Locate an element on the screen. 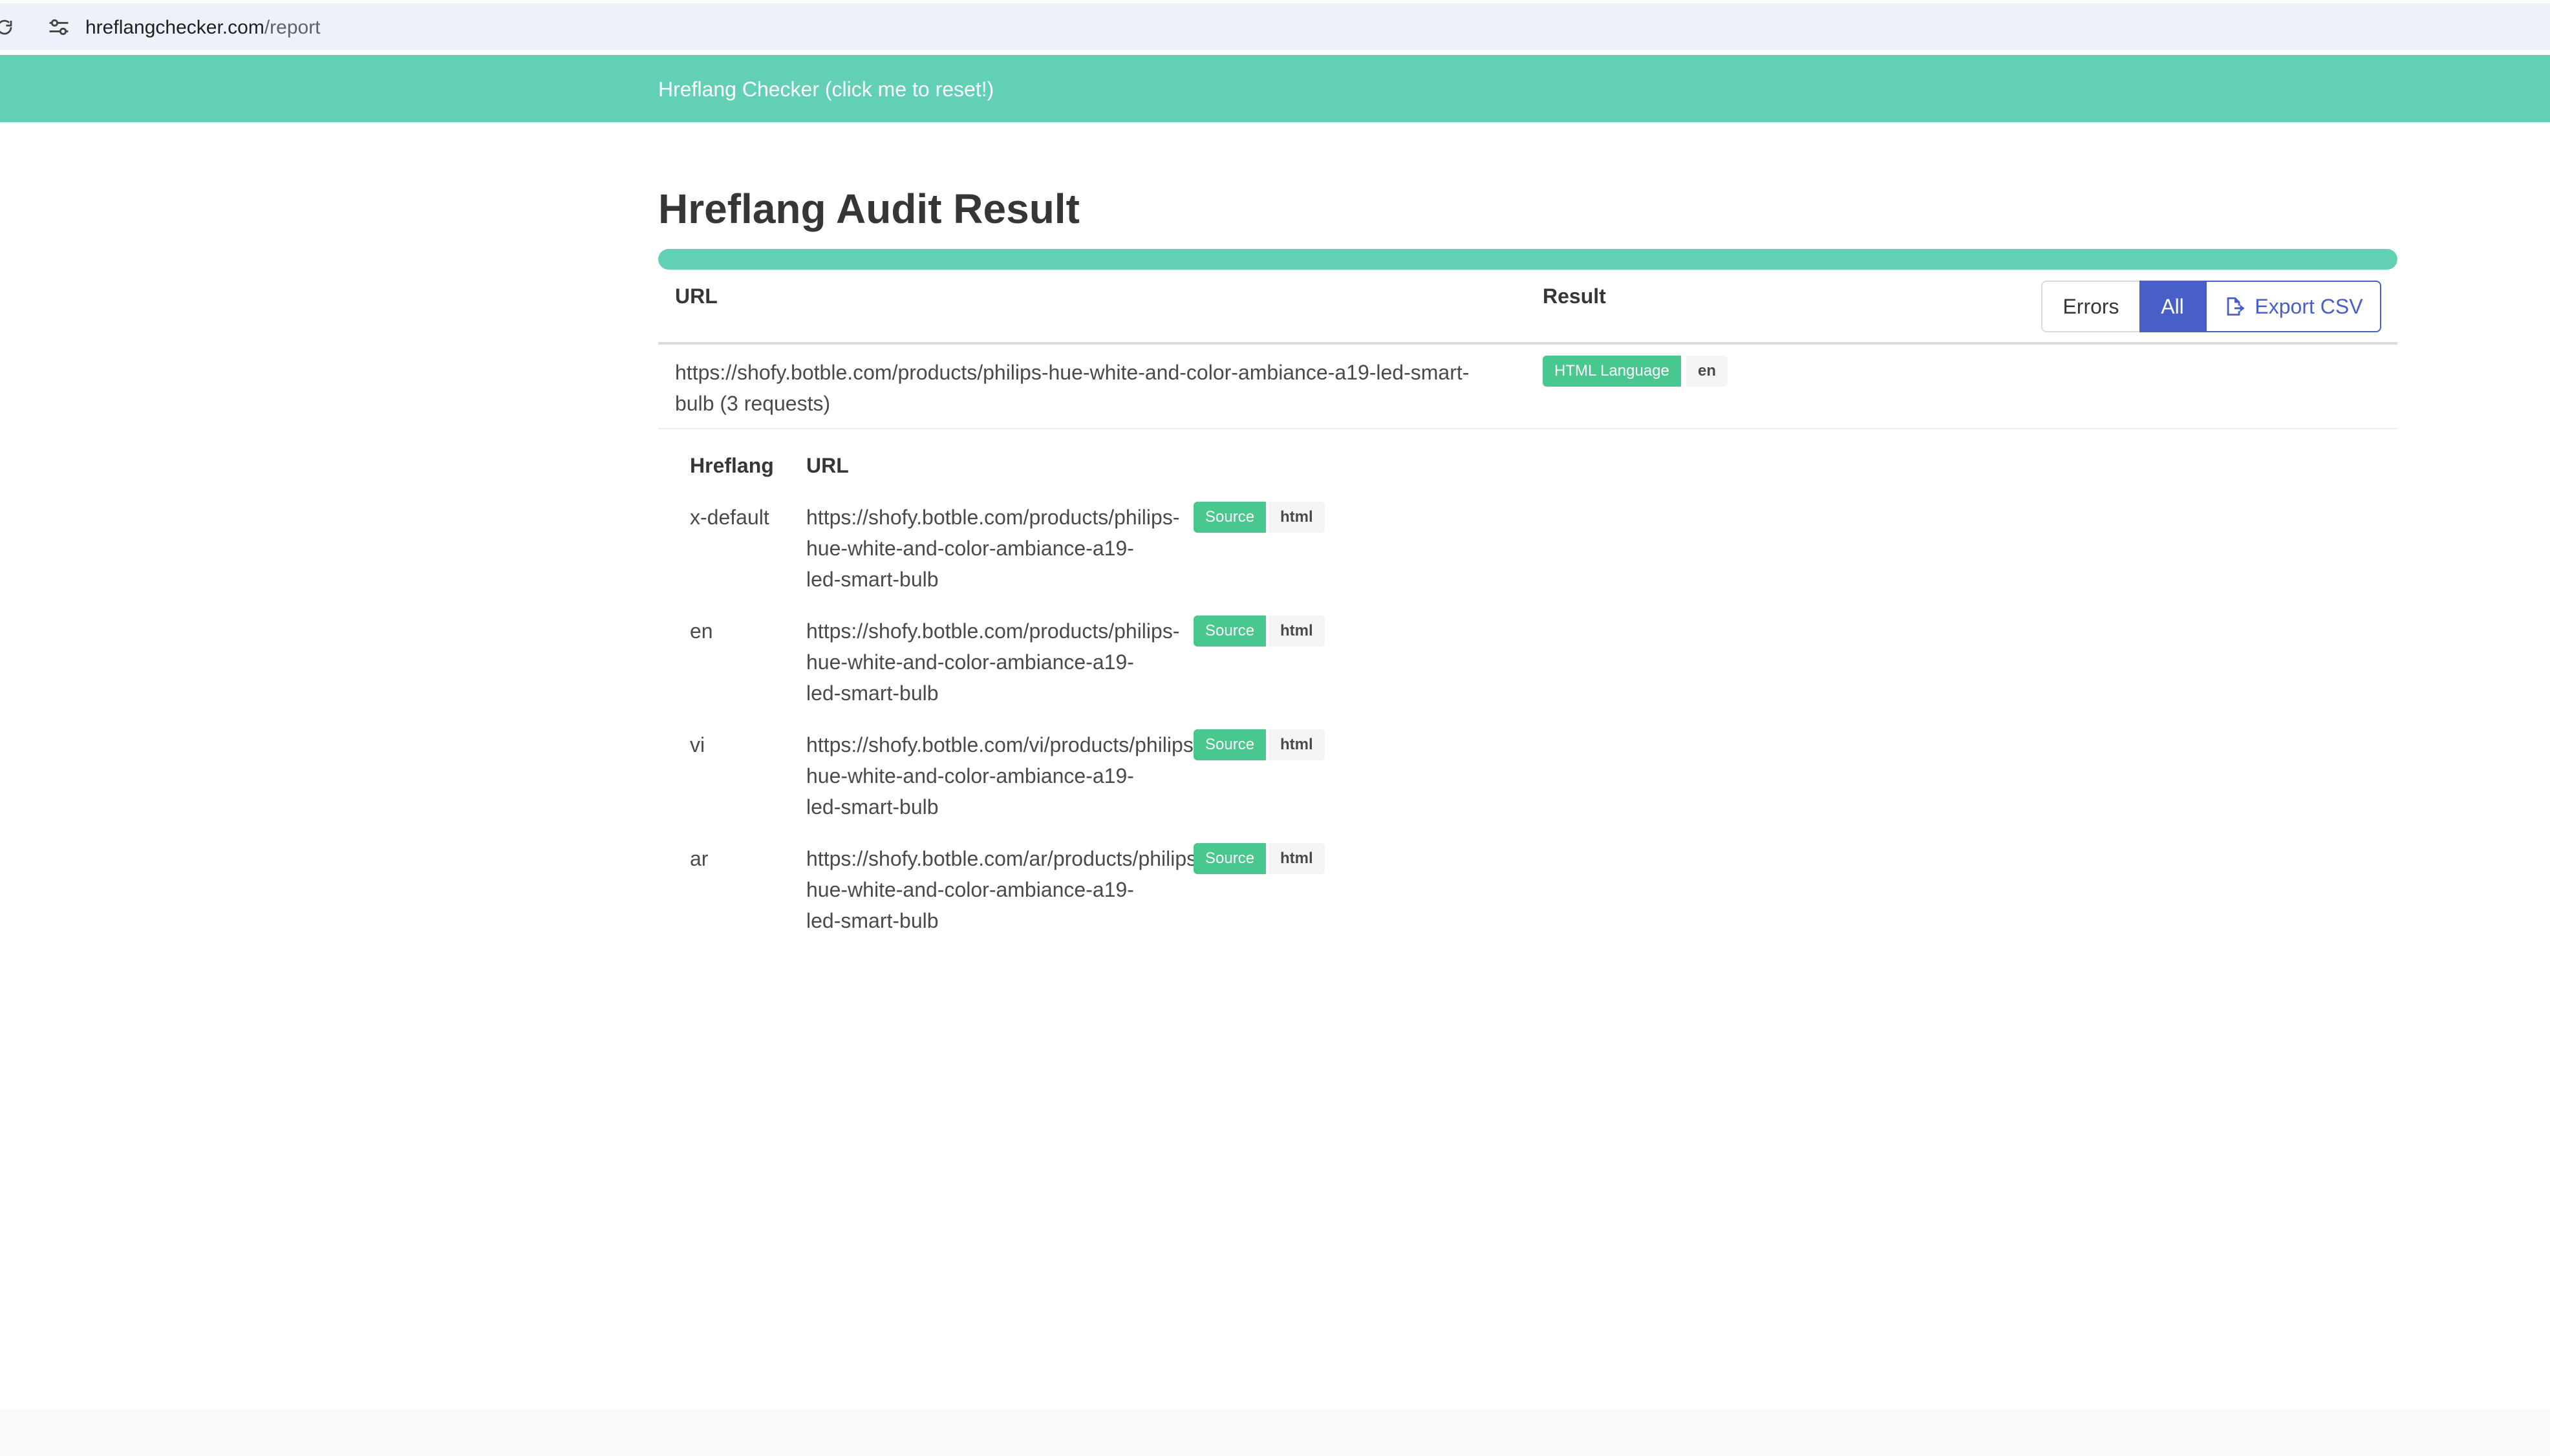 The image size is (2550, 1456). page-footer is located at coordinates (1275, 1432).